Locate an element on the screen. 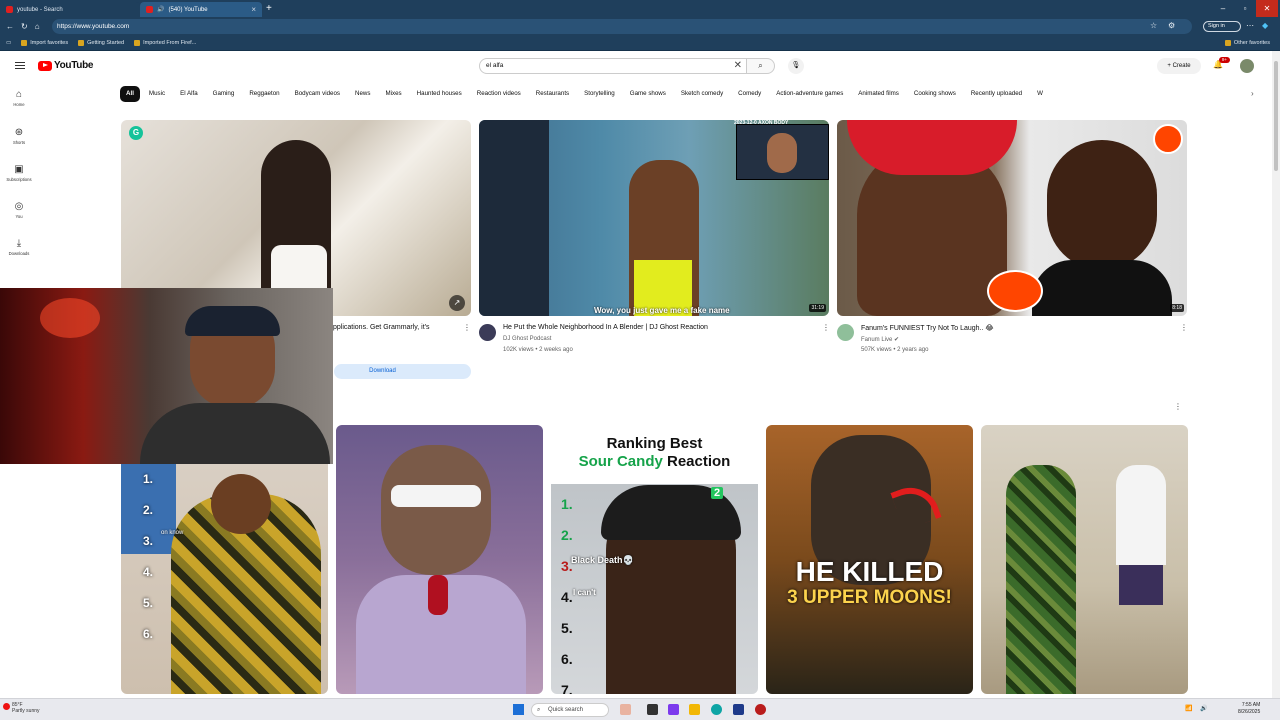  sidebar-item-downloads: ⤓ Downloads is located at coordinates (19, 247).